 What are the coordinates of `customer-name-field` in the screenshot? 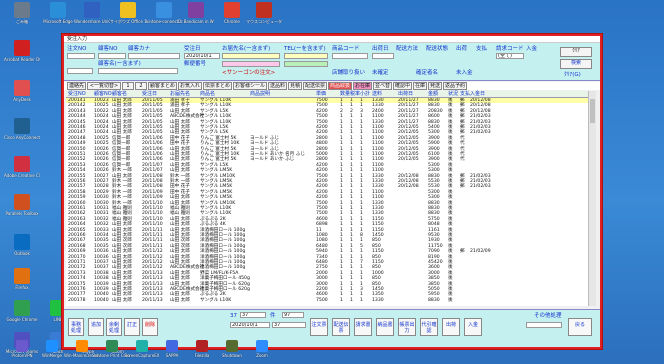 It's located at (138, 71).